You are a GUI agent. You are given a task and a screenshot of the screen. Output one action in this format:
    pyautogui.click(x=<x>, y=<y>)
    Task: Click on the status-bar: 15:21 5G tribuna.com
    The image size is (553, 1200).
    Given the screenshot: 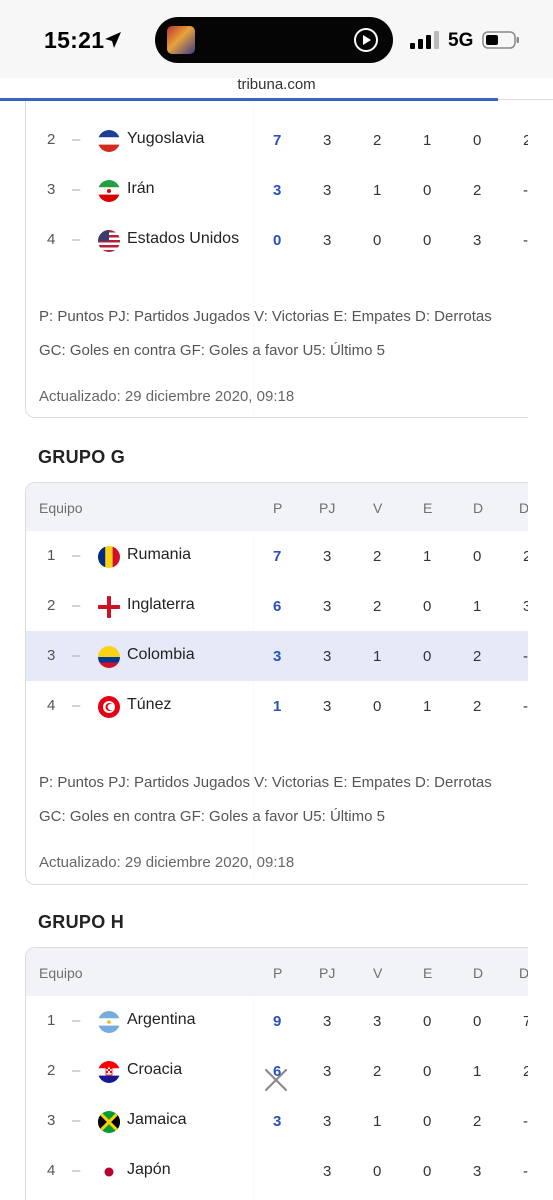 What is the action you would take?
    pyautogui.click(x=276, y=46)
    